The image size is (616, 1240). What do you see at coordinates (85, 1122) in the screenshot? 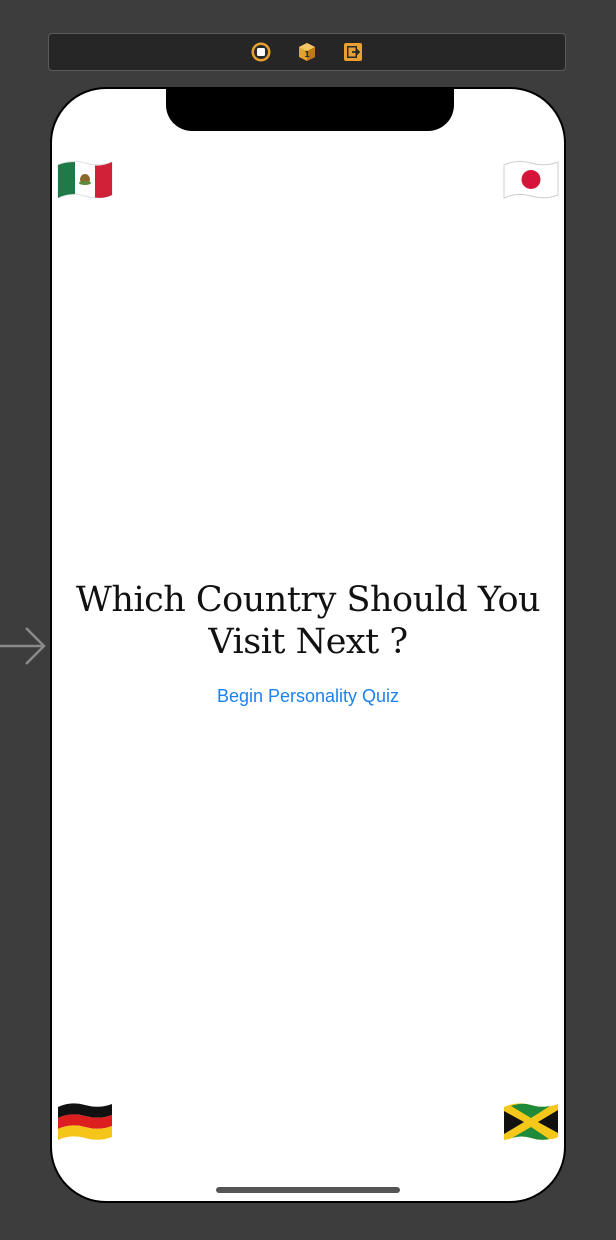
I see `germany-flag-icon` at bounding box center [85, 1122].